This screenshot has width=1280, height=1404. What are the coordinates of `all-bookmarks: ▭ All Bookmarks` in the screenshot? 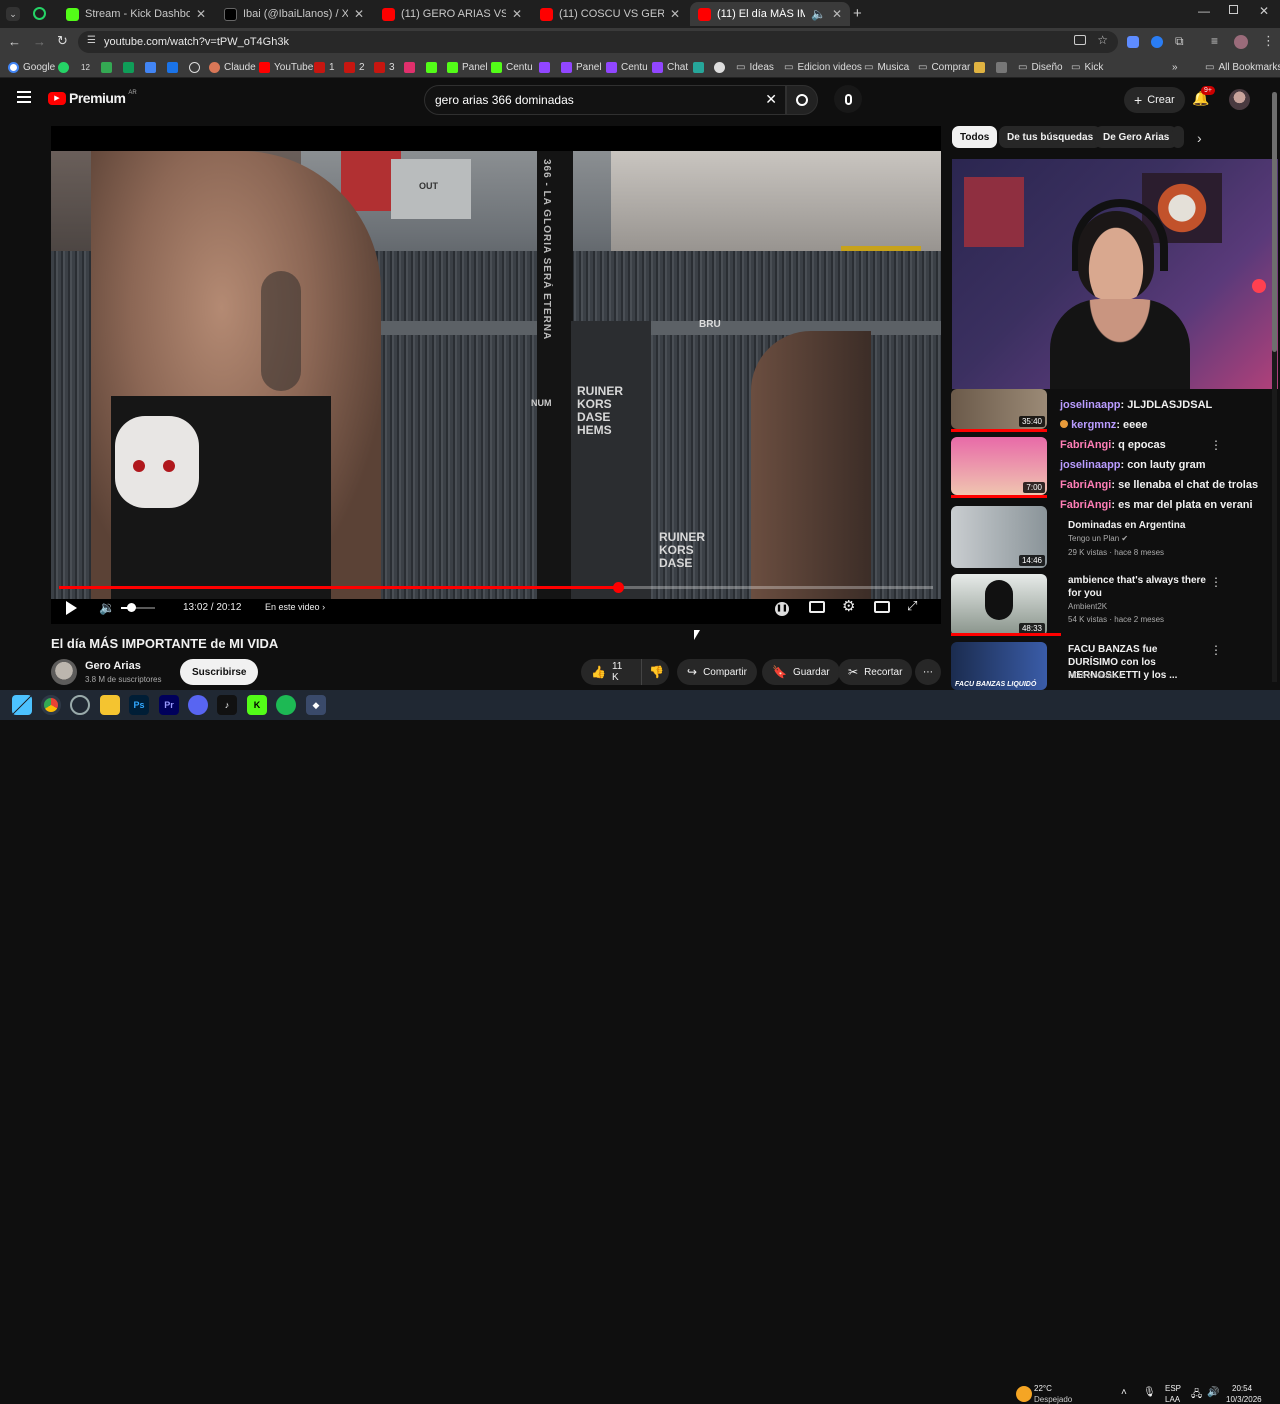 It's located at (1242, 67).